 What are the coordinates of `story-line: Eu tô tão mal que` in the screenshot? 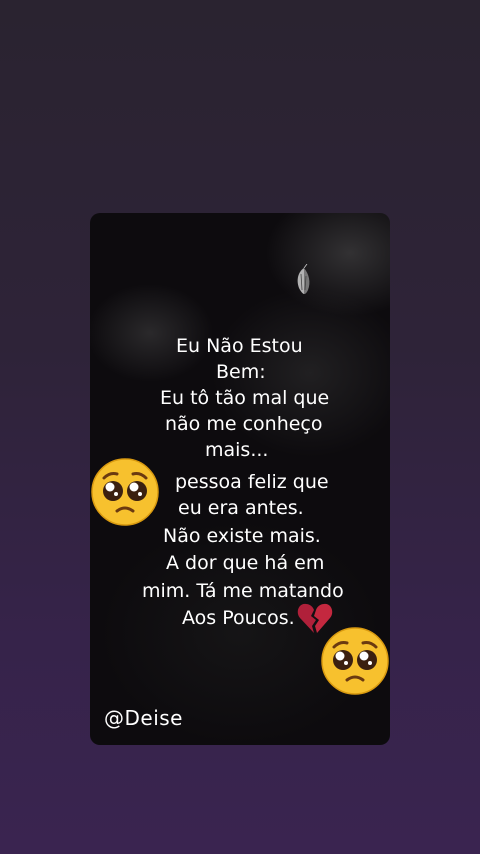 It's located at (245, 398).